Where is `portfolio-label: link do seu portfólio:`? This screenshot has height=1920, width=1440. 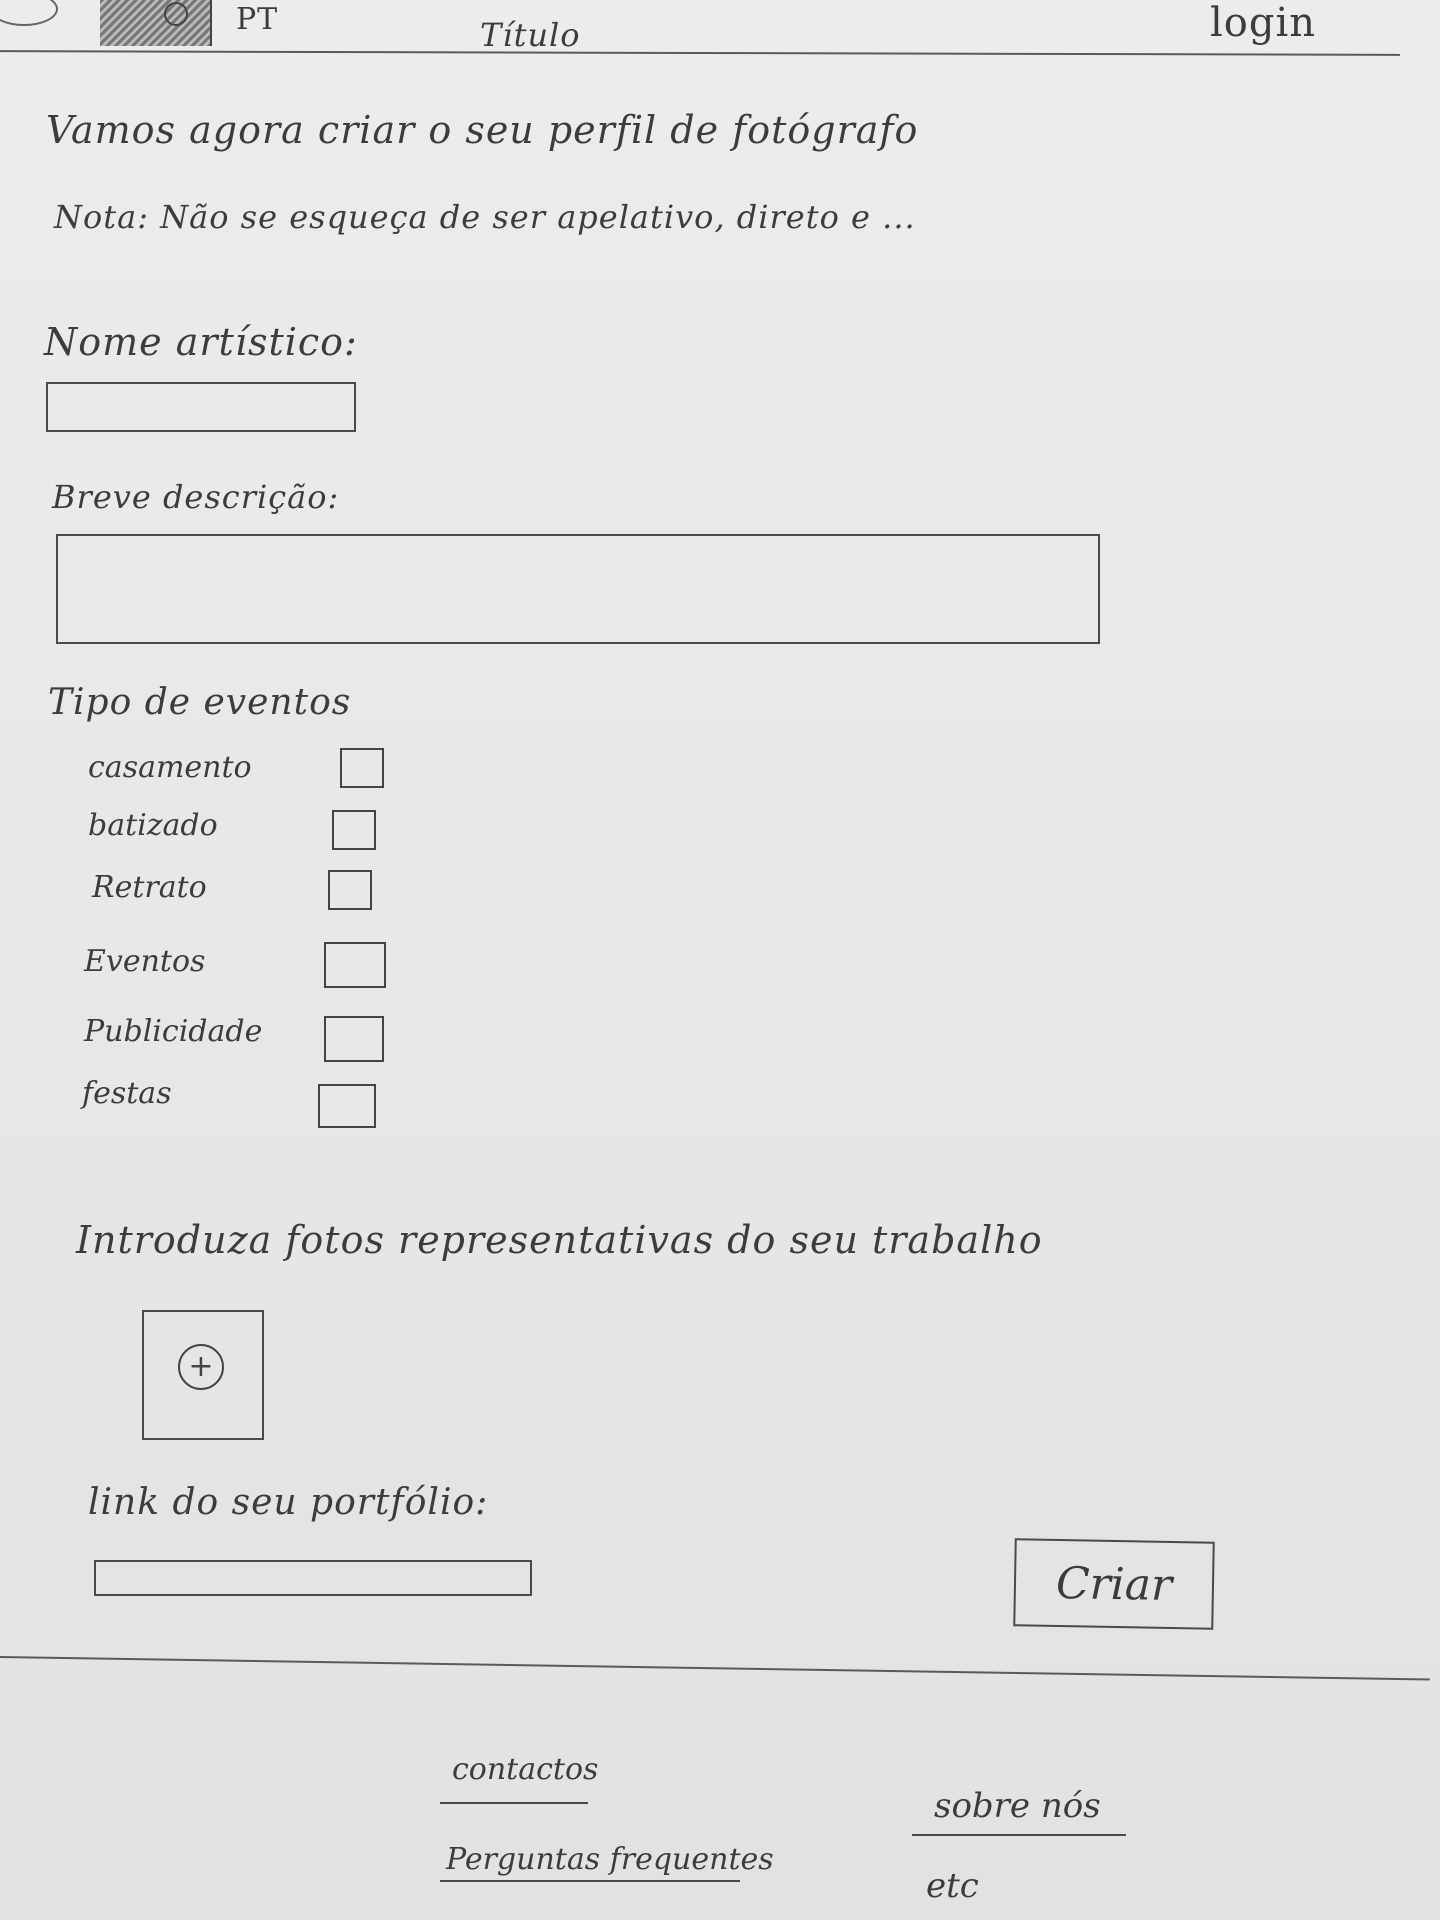
portfolio-label: link do seu portfólio: is located at coordinates (288, 1502).